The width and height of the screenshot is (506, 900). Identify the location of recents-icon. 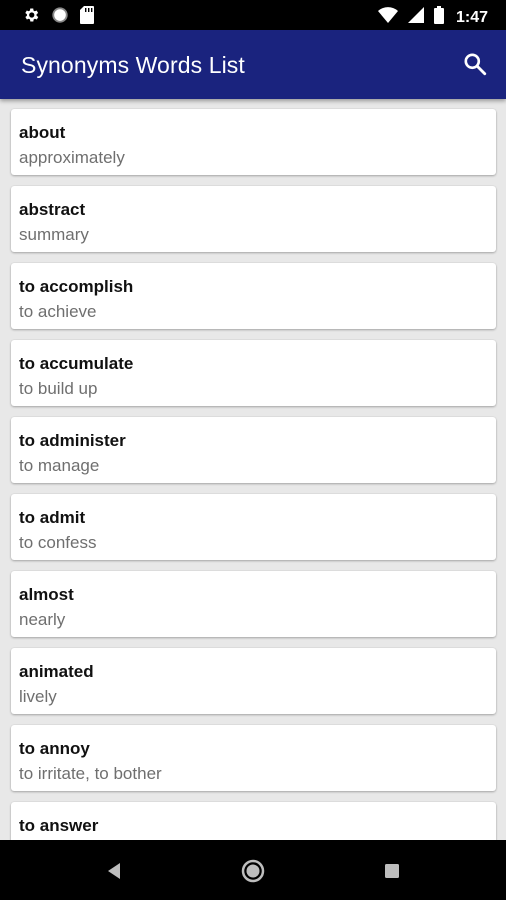
(392, 871).